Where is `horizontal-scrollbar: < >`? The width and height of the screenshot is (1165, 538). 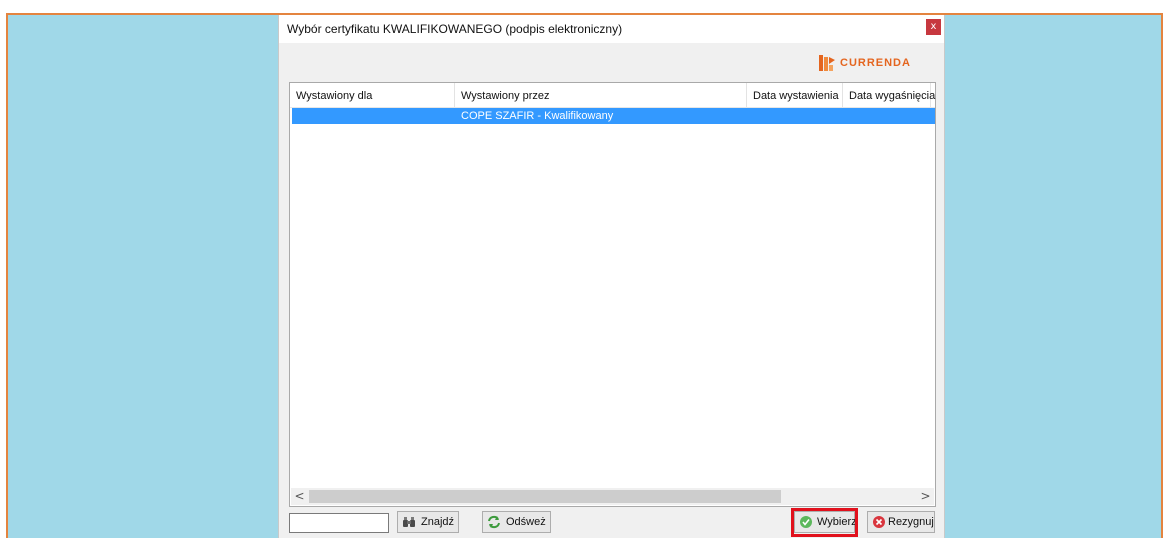 horizontal-scrollbar: < > is located at coordinates (612, 496).